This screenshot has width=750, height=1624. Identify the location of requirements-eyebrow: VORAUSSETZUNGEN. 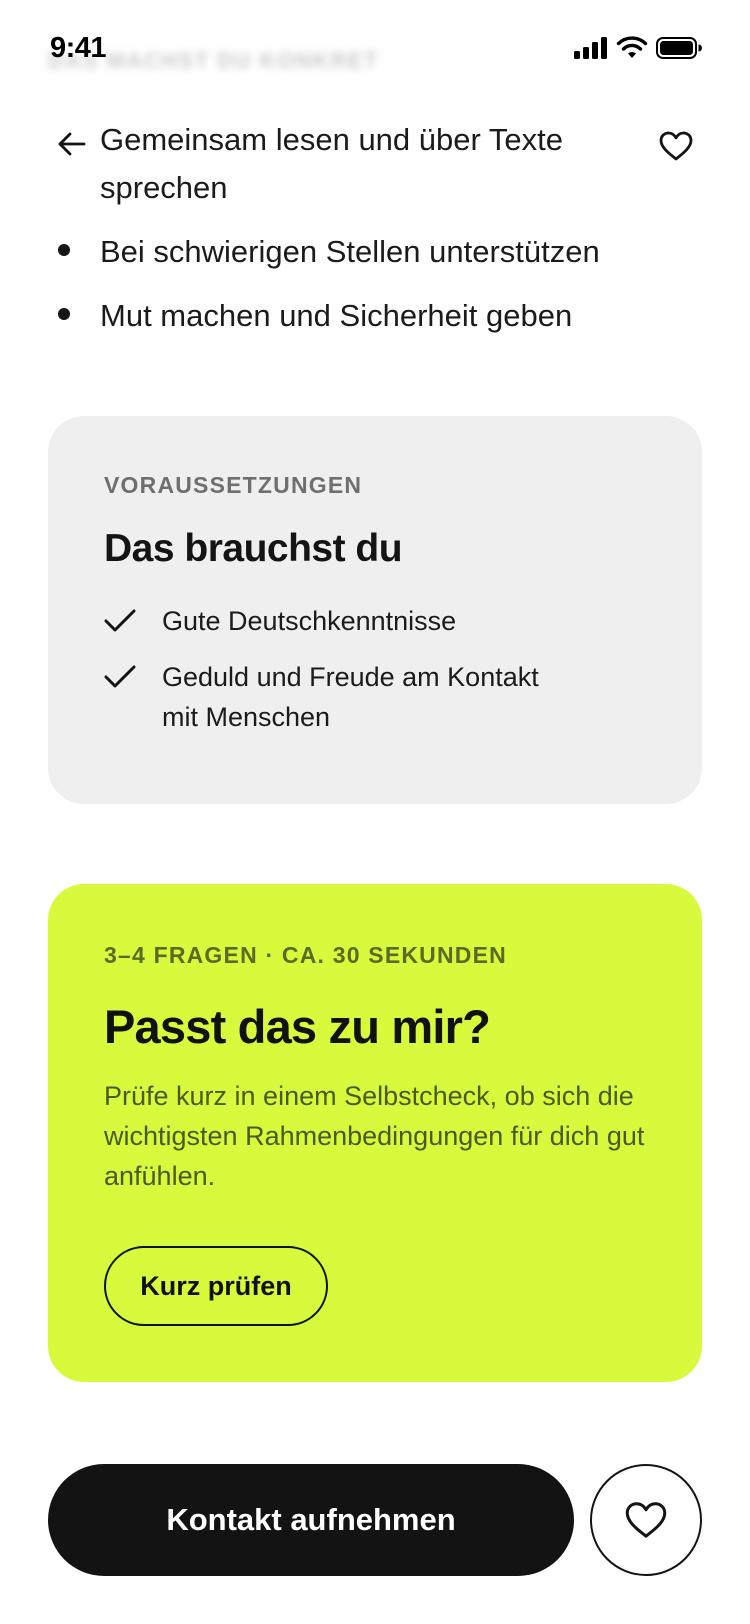
(233, 485).